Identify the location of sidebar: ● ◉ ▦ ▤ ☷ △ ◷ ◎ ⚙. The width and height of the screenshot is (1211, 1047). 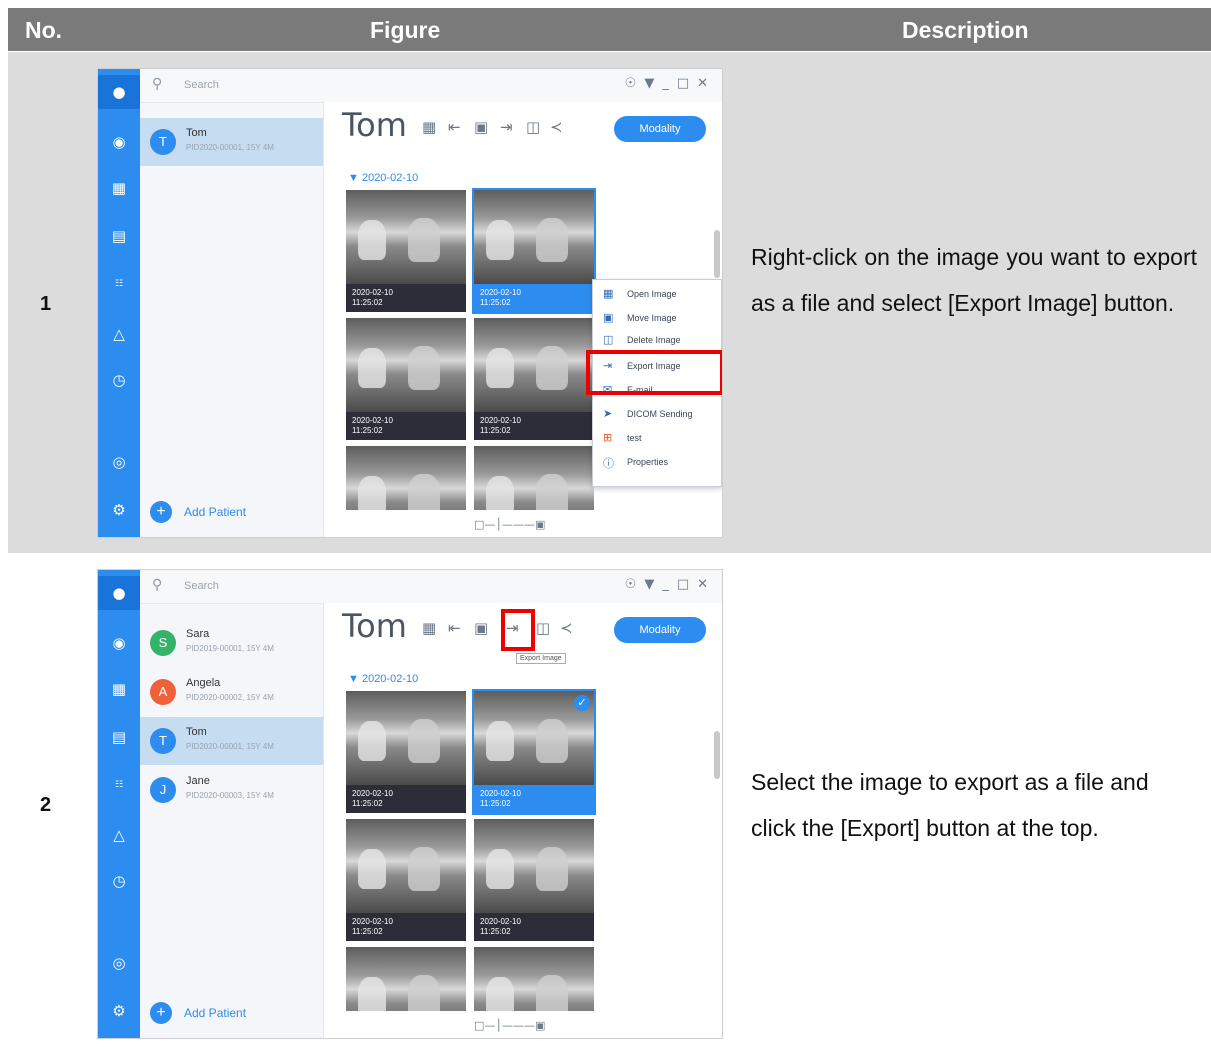
(119, 804).